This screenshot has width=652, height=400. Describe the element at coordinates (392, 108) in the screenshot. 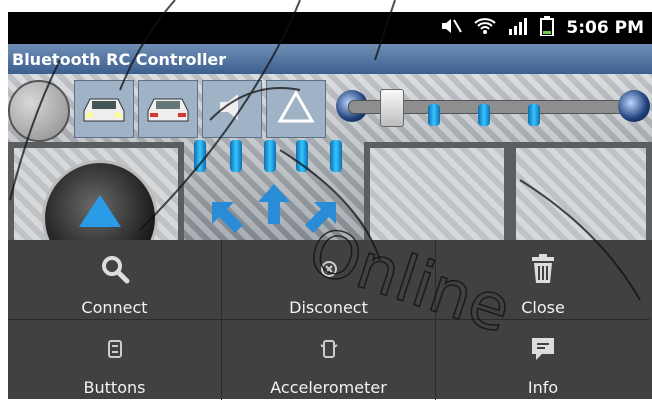

I see `speed-slider-thumb` at that location.